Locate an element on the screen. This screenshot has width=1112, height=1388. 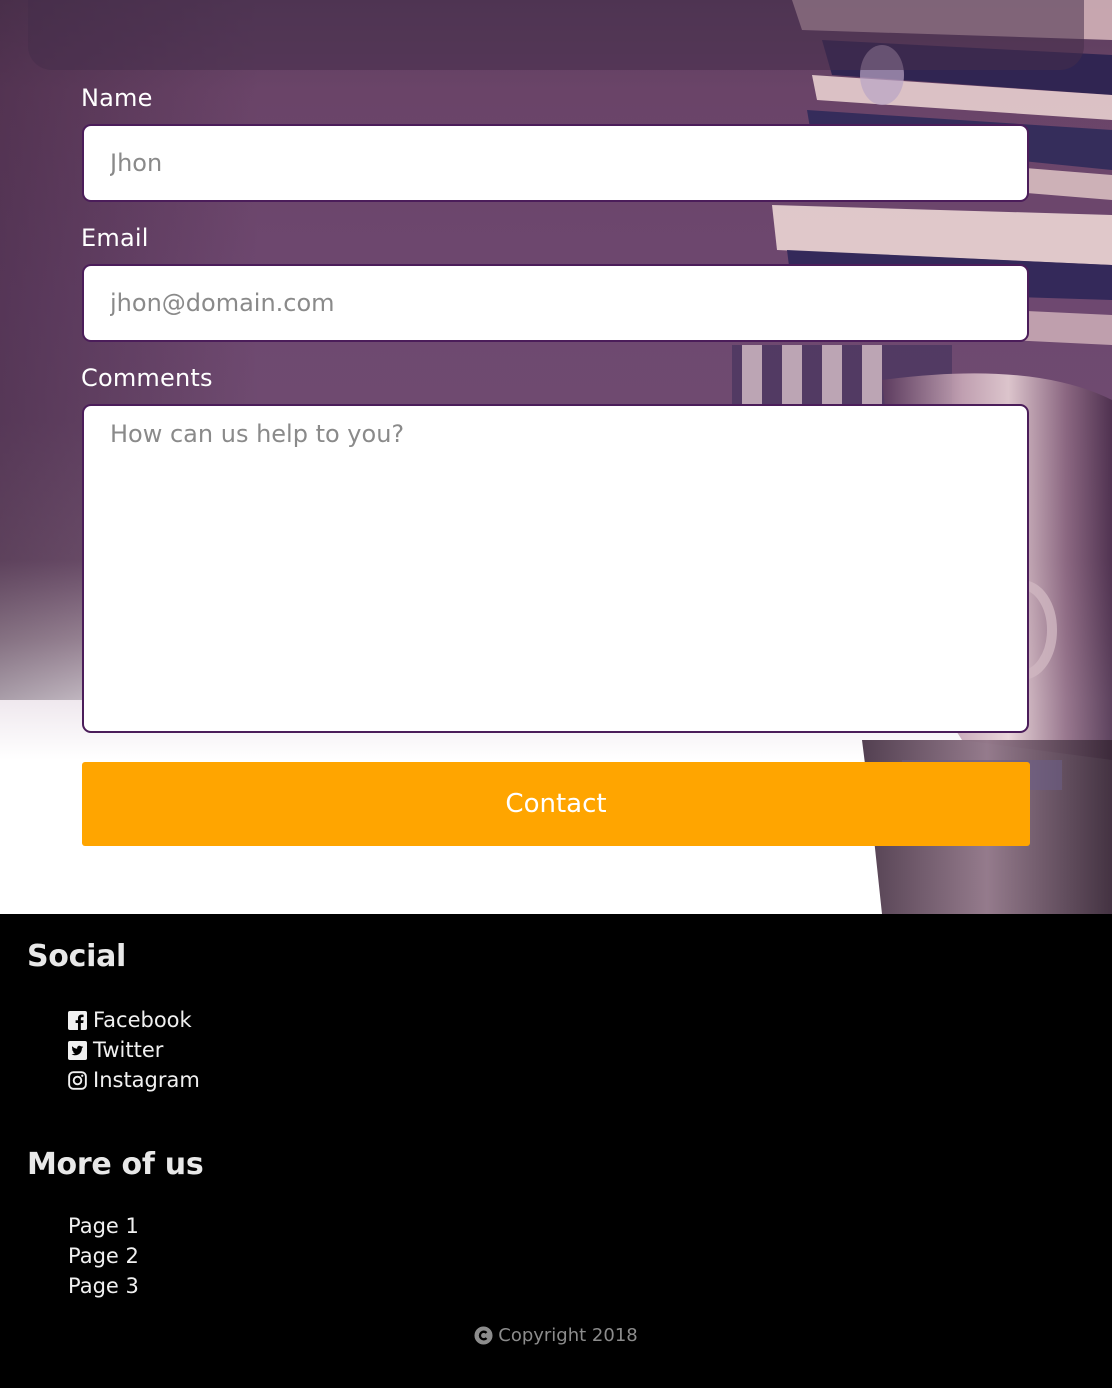
copyright-icon is located at coordinates (483, 1335).